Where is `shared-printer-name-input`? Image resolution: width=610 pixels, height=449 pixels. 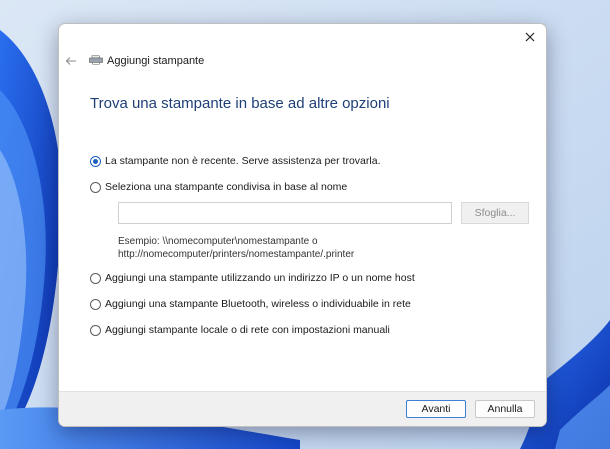 shared-printer-name-input is located at coordinates (285, 213).